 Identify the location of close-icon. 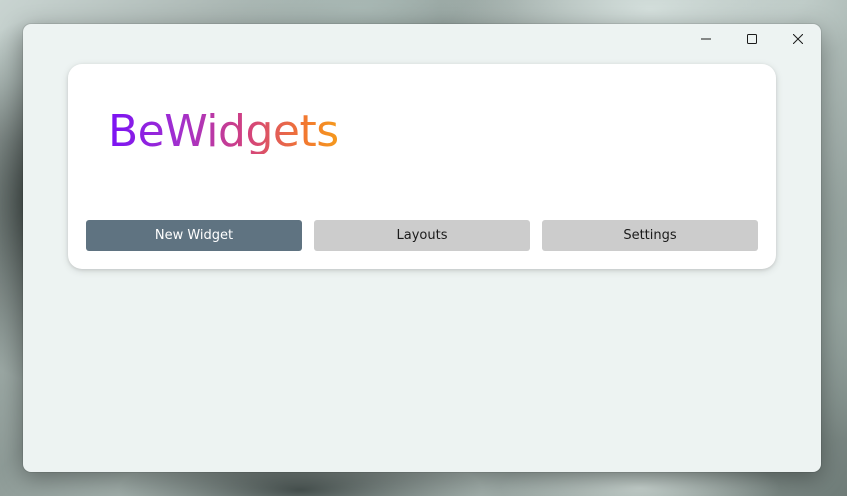
(798, 39).